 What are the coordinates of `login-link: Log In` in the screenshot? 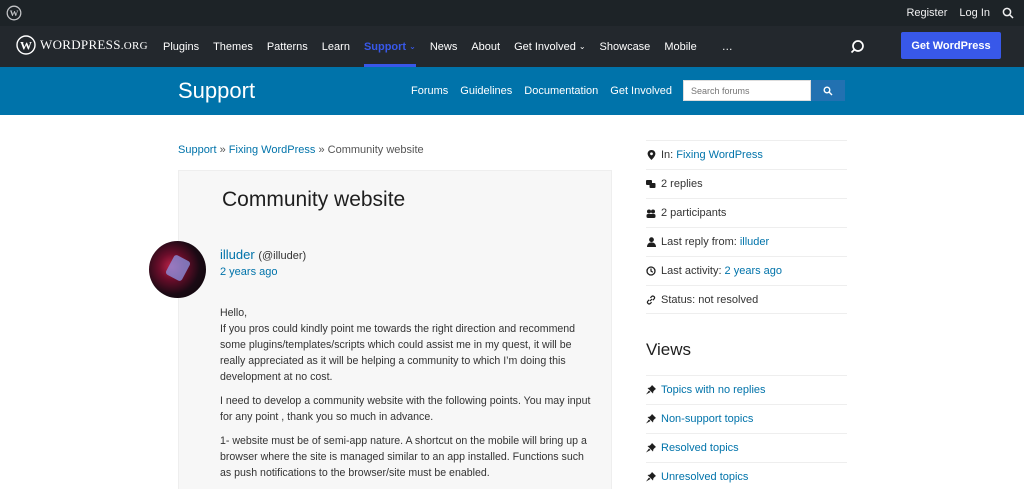 It's located at (974, 13).